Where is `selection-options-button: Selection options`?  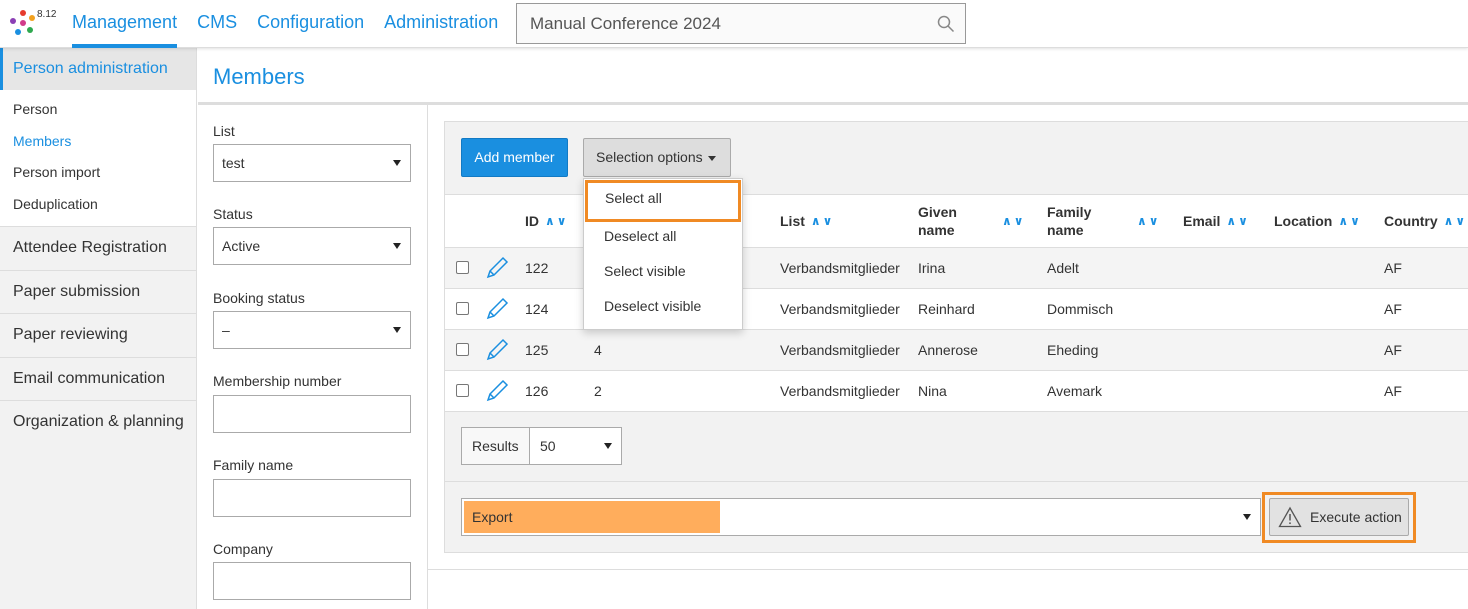 selection-options-button: Selection options is located at coordinates (657, 157).